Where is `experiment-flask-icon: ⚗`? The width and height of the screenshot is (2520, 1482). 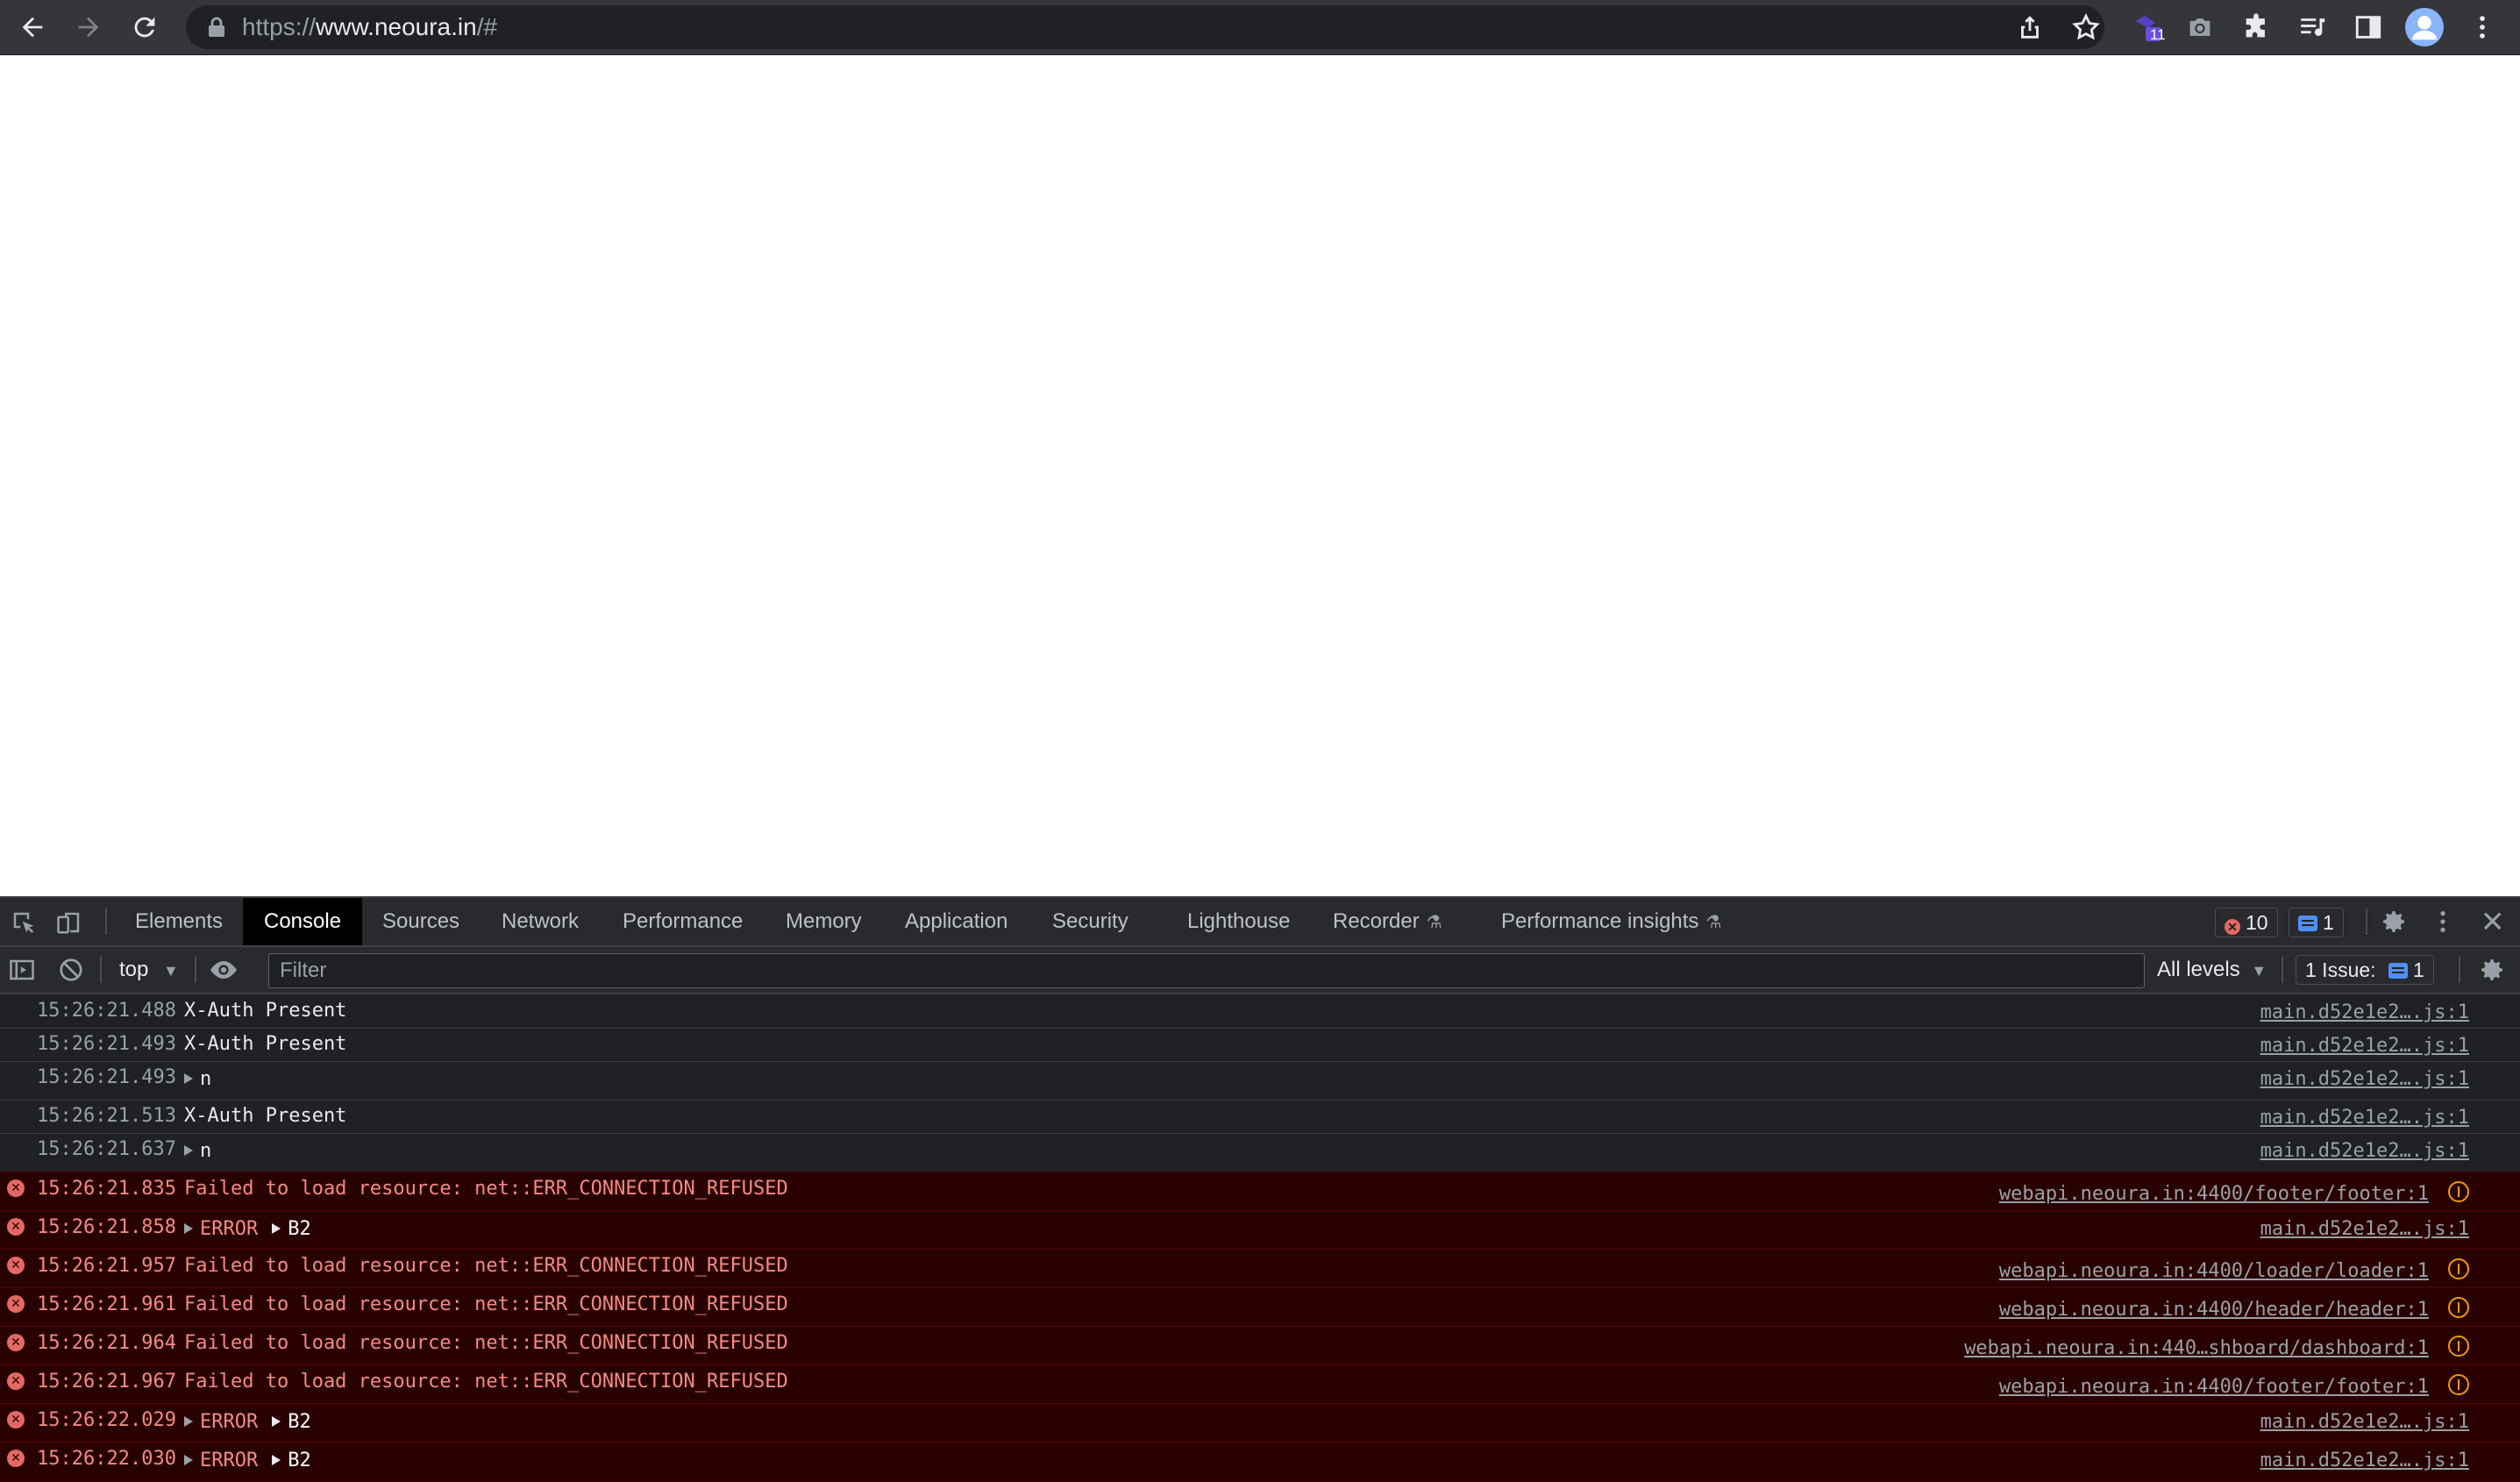
experiment-flask-icon: ⚗ is located at coordinates (1713, 922).